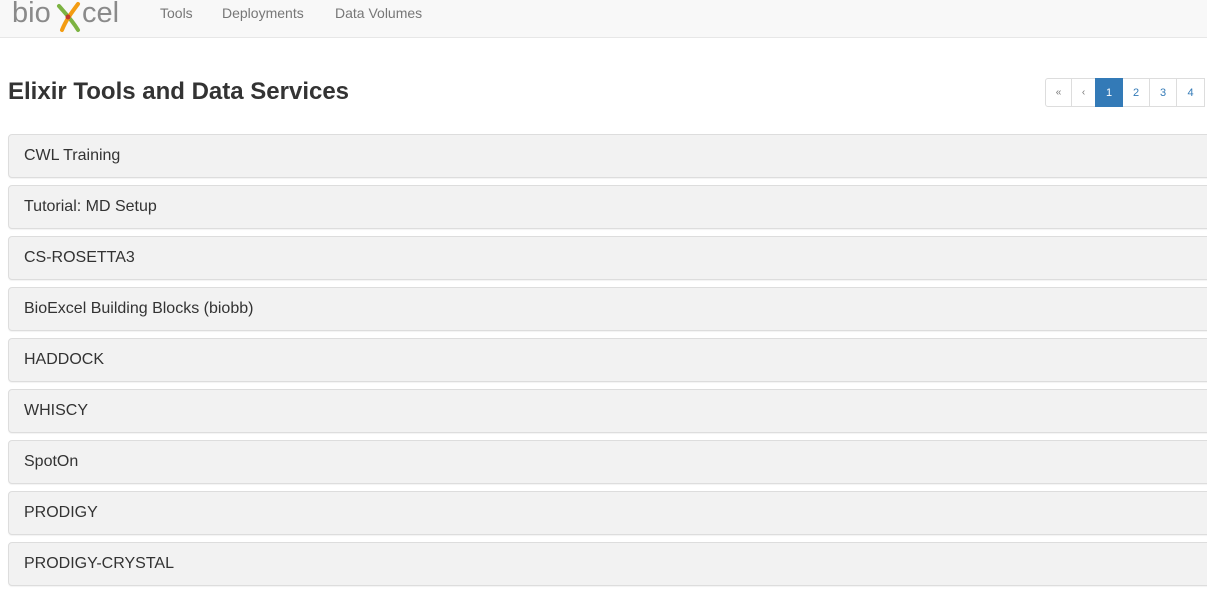 Image resolution: width=1207 pixels, height=593 pixels. I want to click on nav-link-data-volumes: Data Volumes, so click(378, 13).